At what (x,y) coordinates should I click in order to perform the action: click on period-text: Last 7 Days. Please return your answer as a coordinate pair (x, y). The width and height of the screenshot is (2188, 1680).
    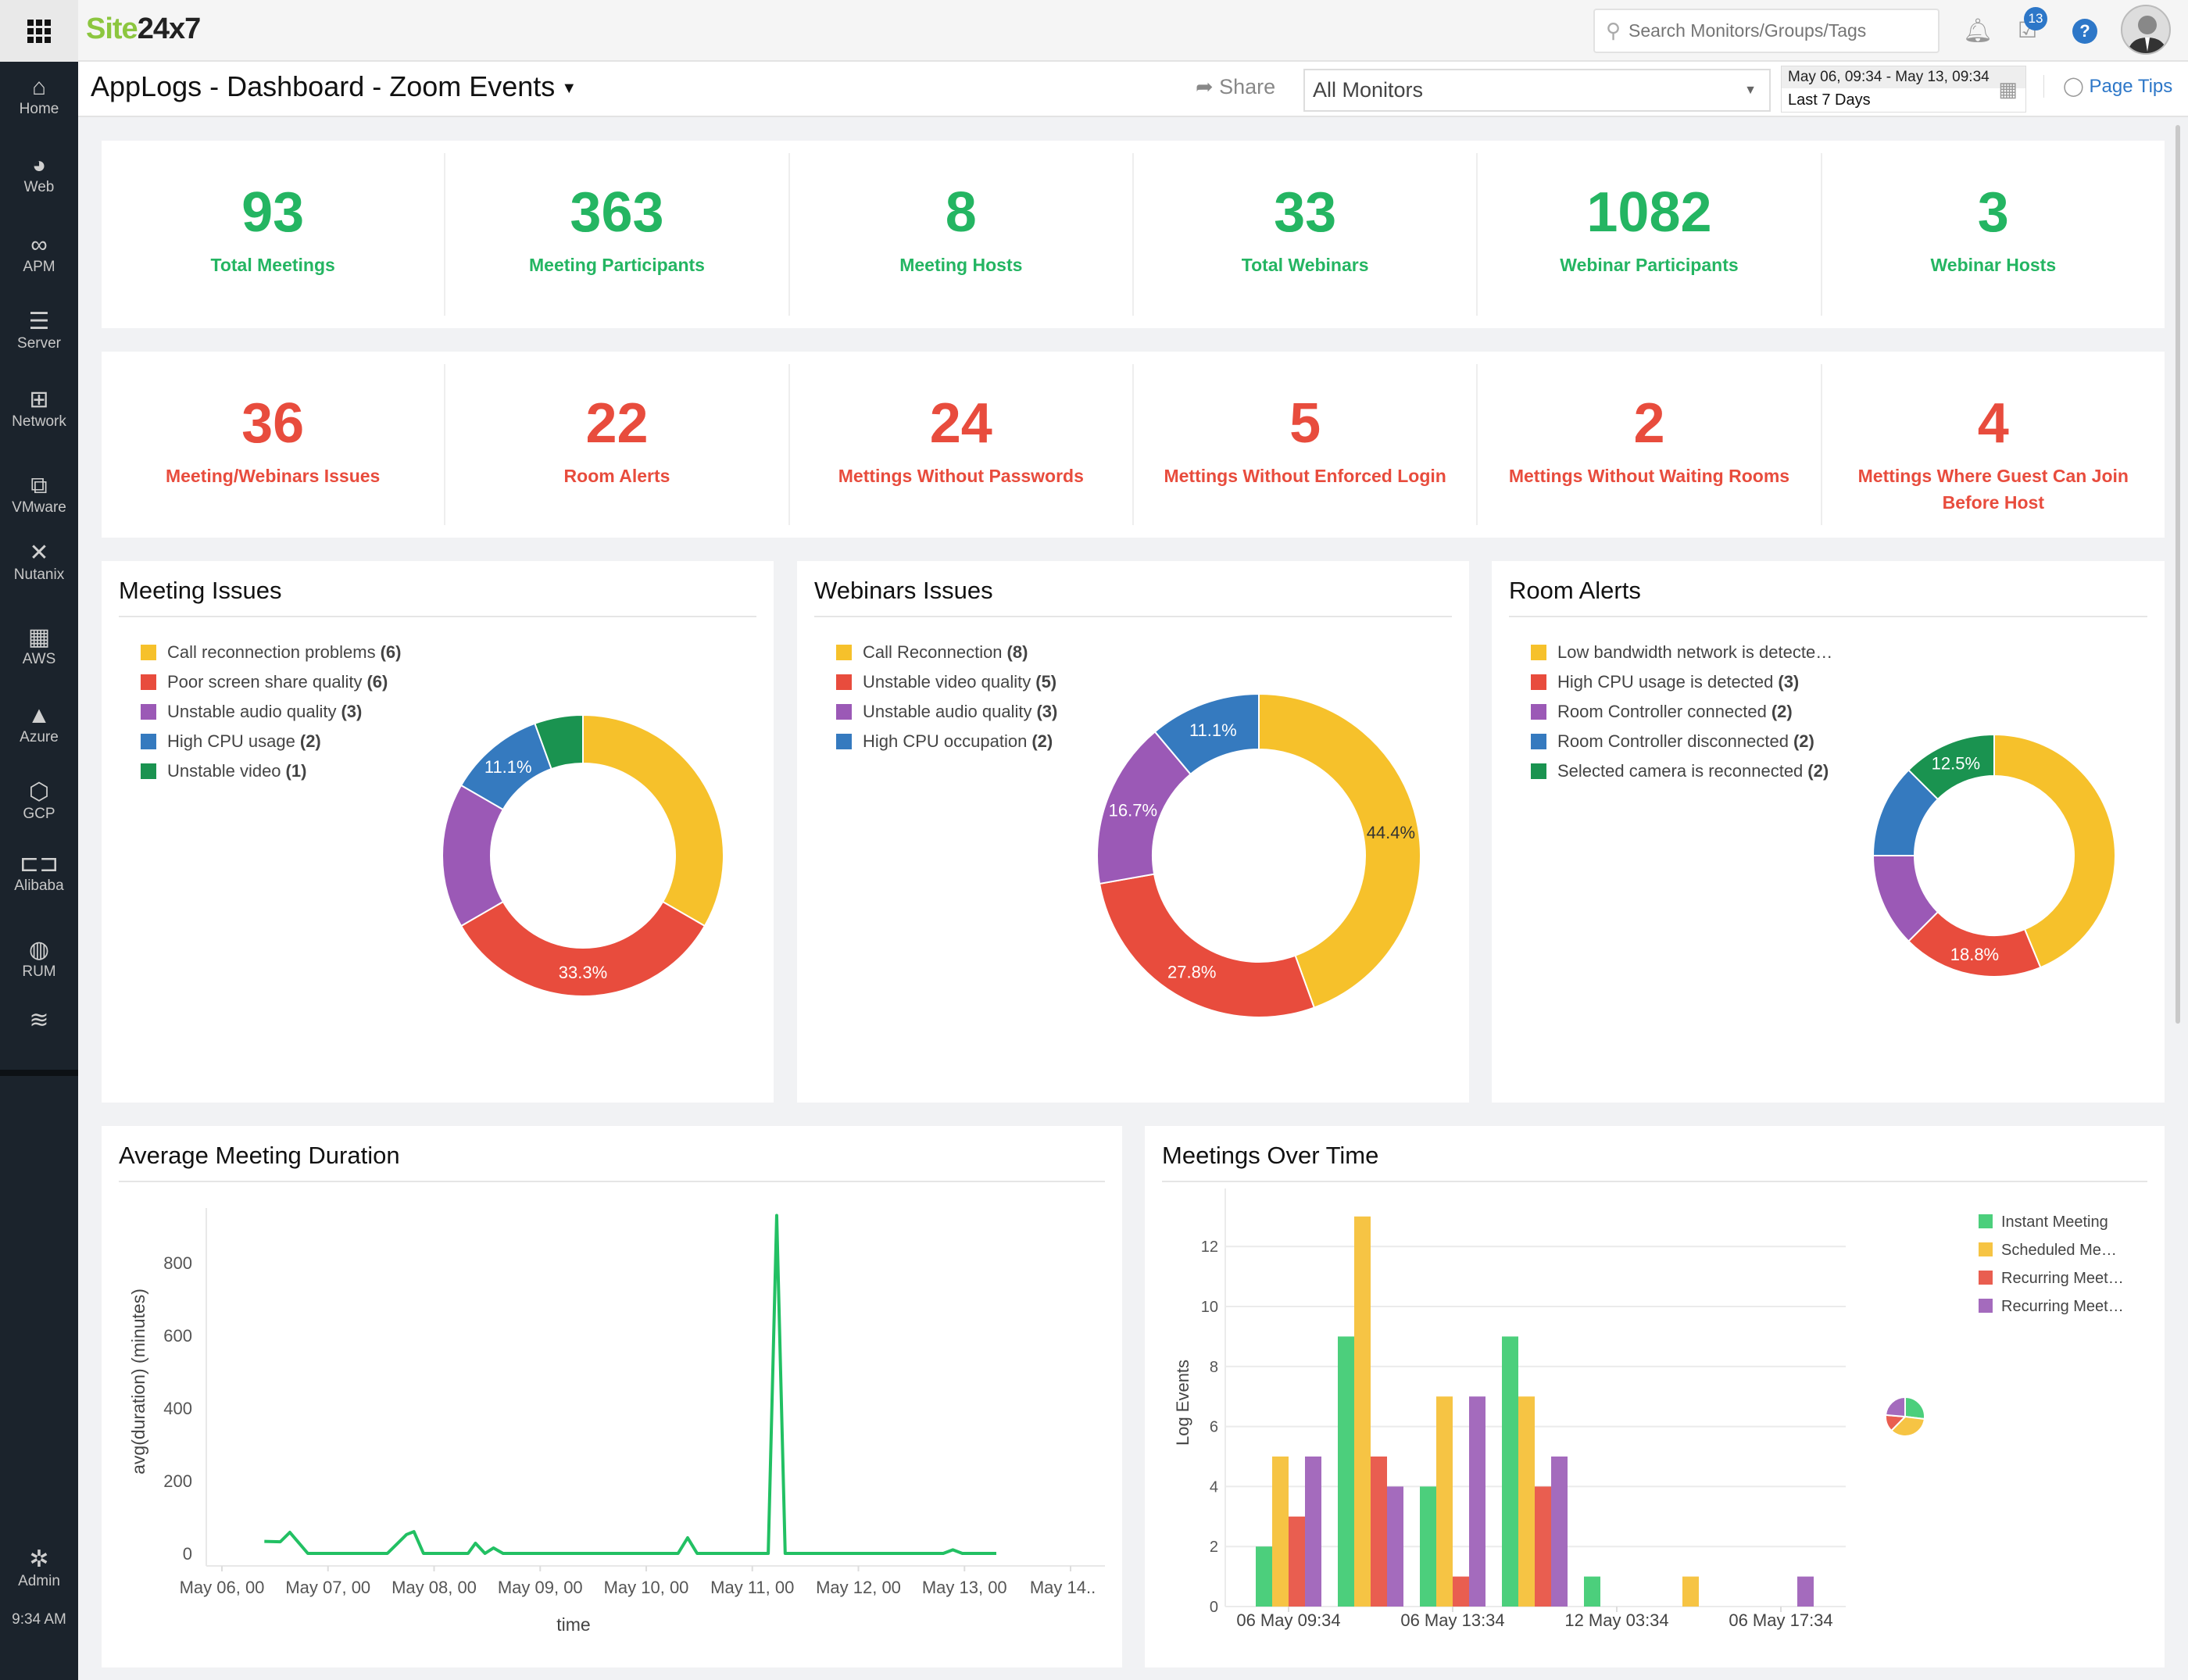
    Looking at the image, I should click on (1830, 100).